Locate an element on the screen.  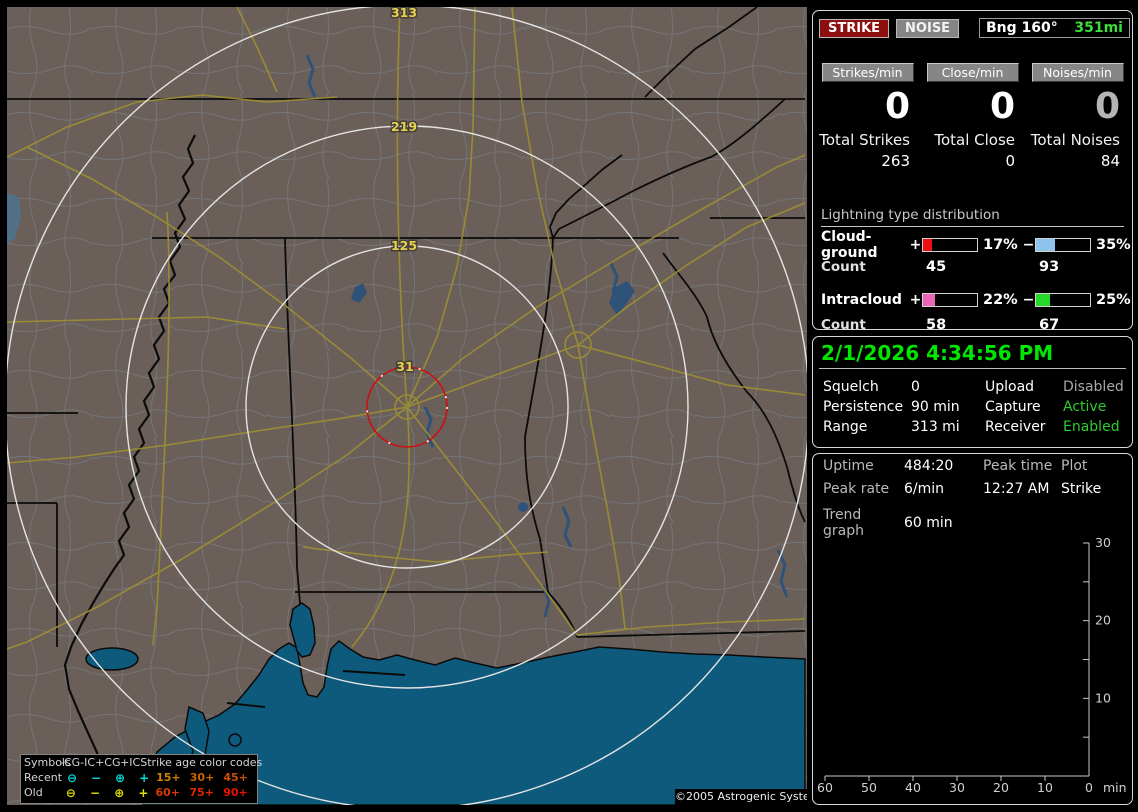
squelch-label: Squelch is located at coordinates (851, 387).